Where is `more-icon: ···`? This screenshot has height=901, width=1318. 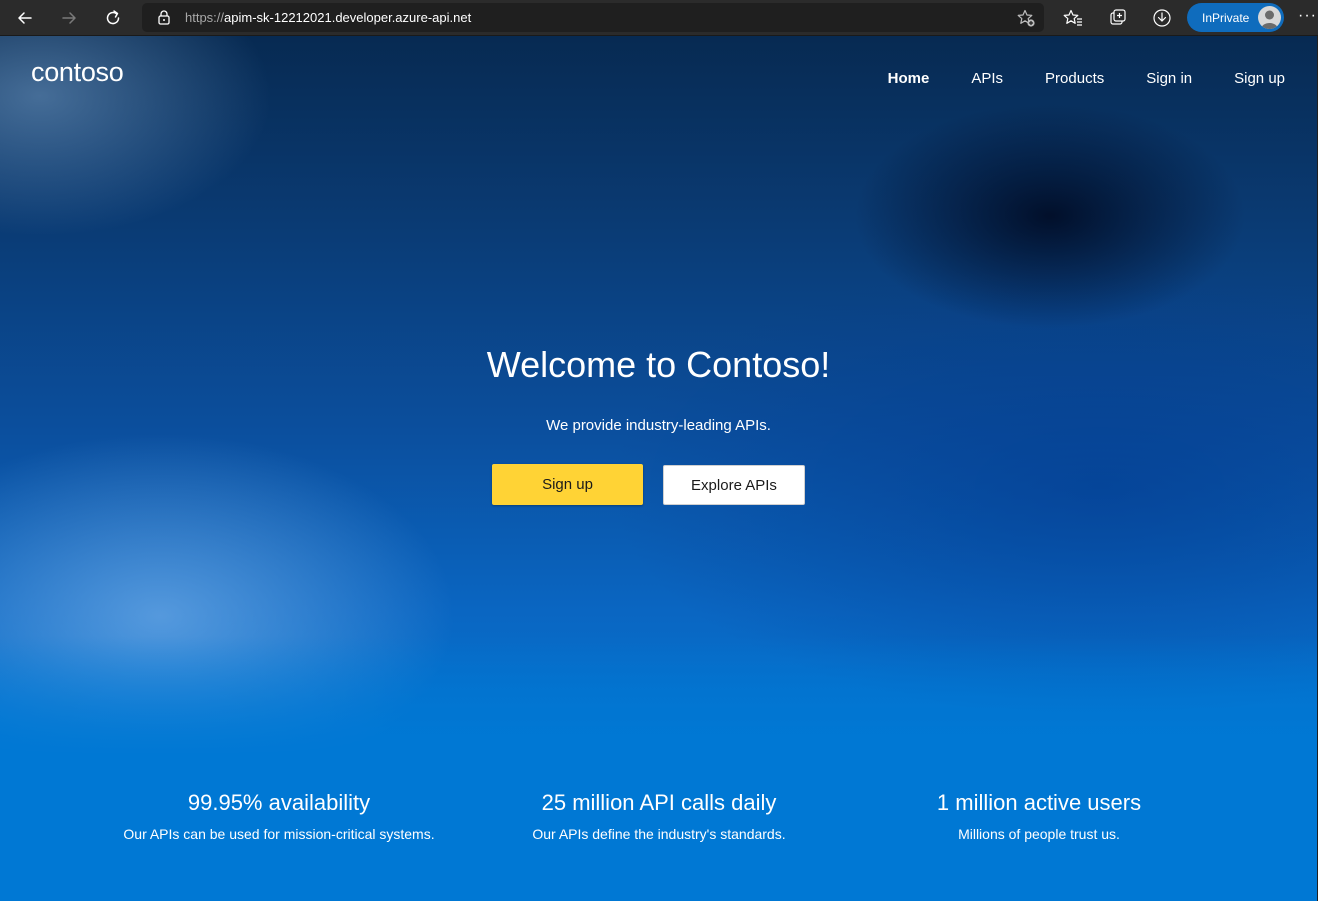
more-icon: ··· is located at coordinates (1308, 18).